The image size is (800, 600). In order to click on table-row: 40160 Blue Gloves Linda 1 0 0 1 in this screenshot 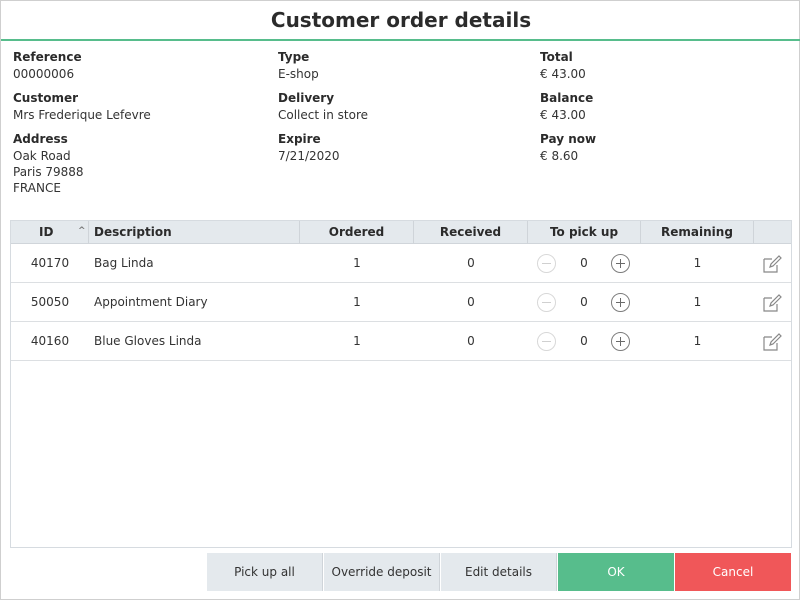, I will do `click(401, 341)`.